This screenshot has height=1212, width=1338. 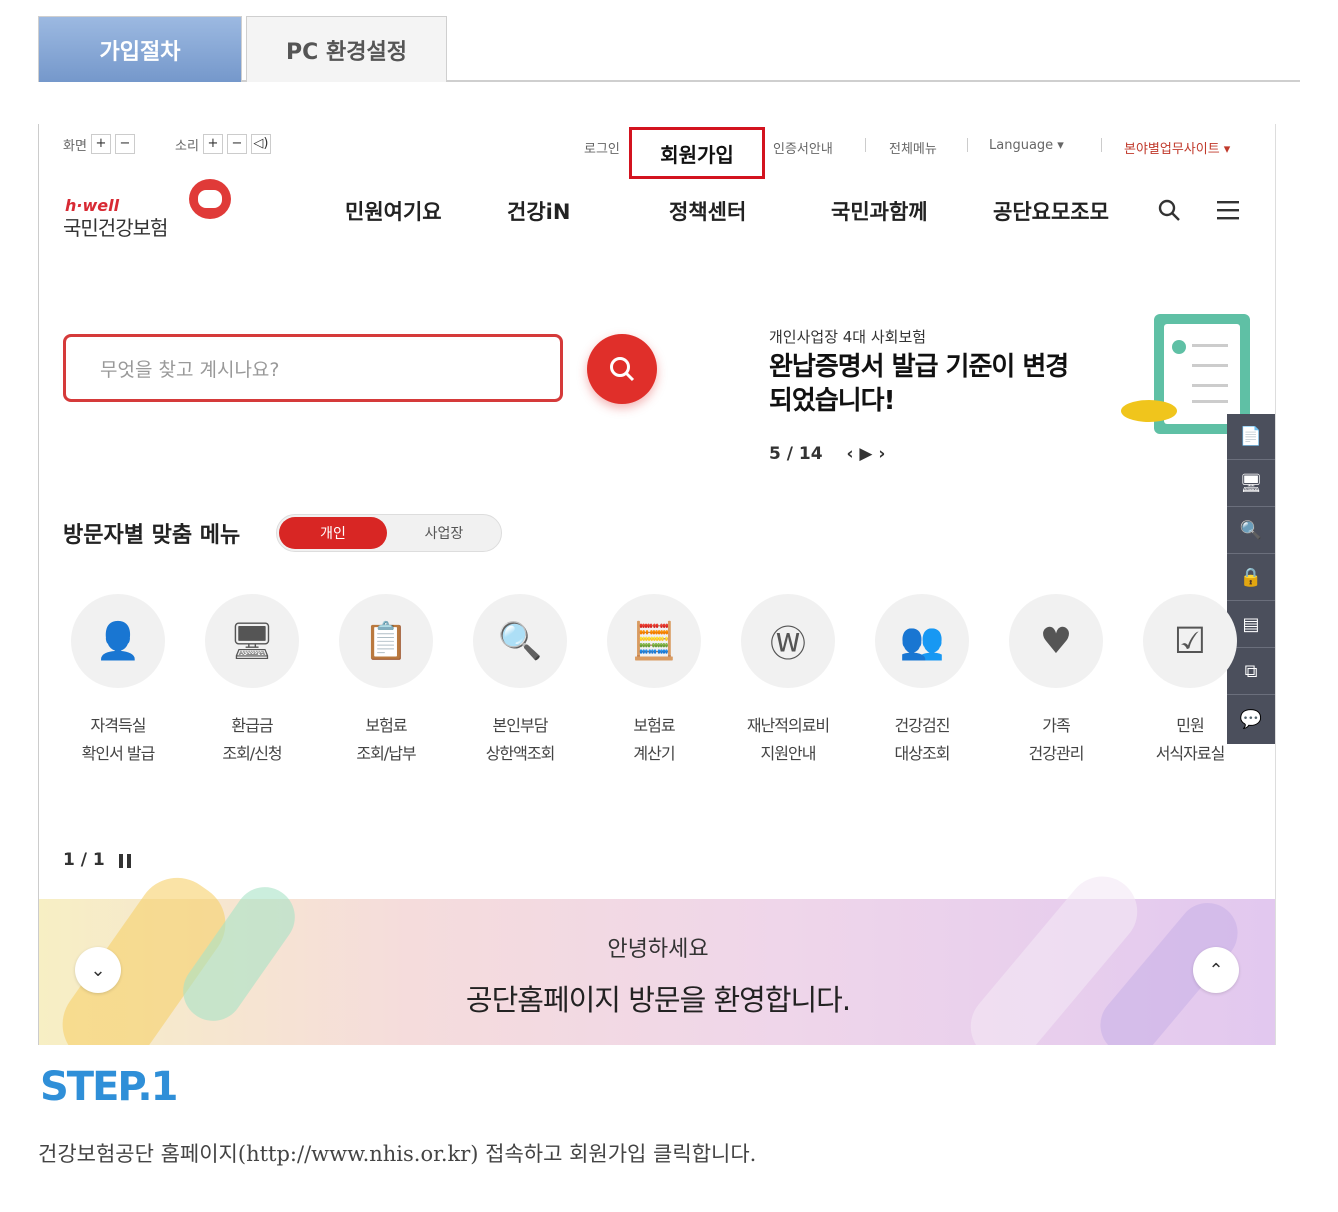 What do you see at coordinates (152, 535) in the screenshot?
I see `visitor-menu-title: 방문자별 맞춤 메뉴` at bounding box center [152, 535].